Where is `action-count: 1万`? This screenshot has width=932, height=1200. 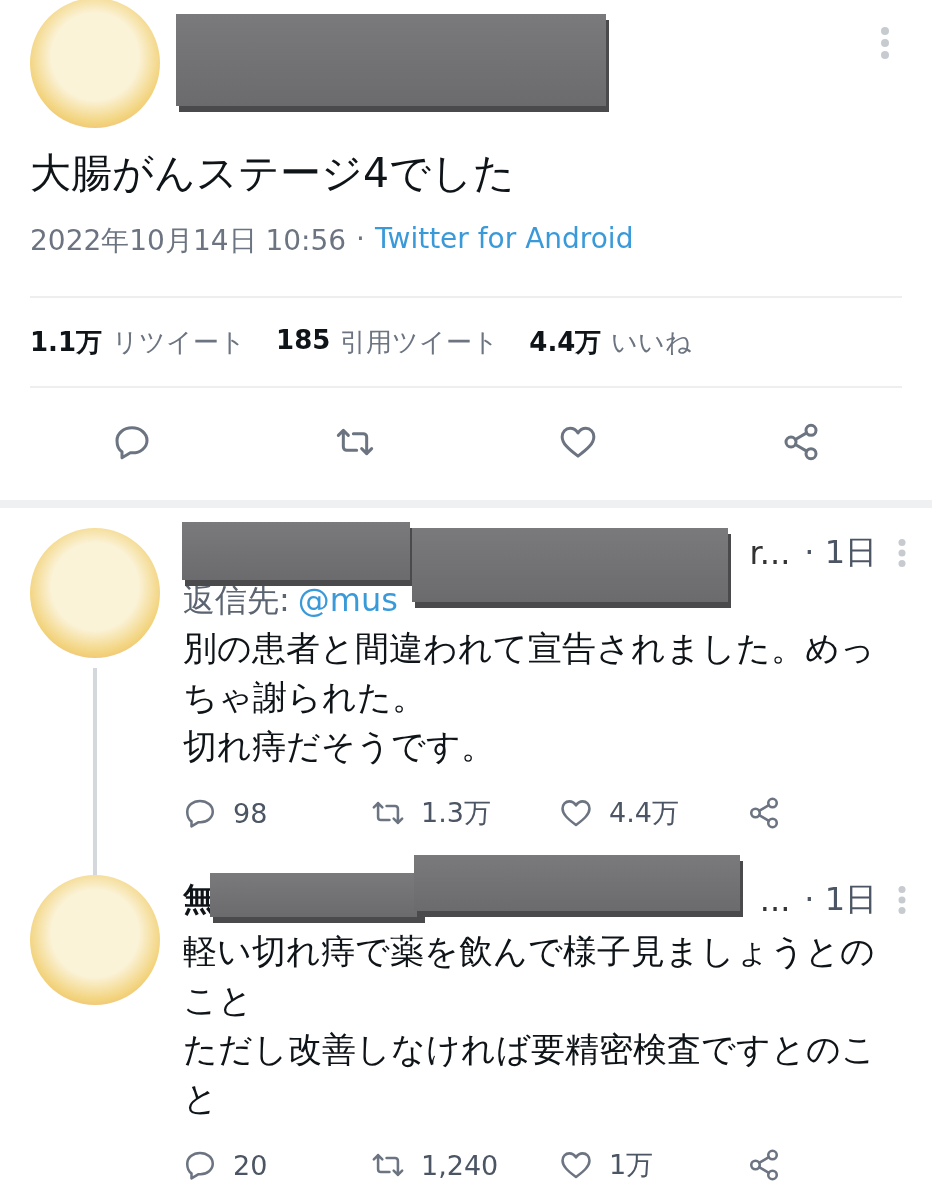 action-count: 1万 is located at coordinates (631, 1165).